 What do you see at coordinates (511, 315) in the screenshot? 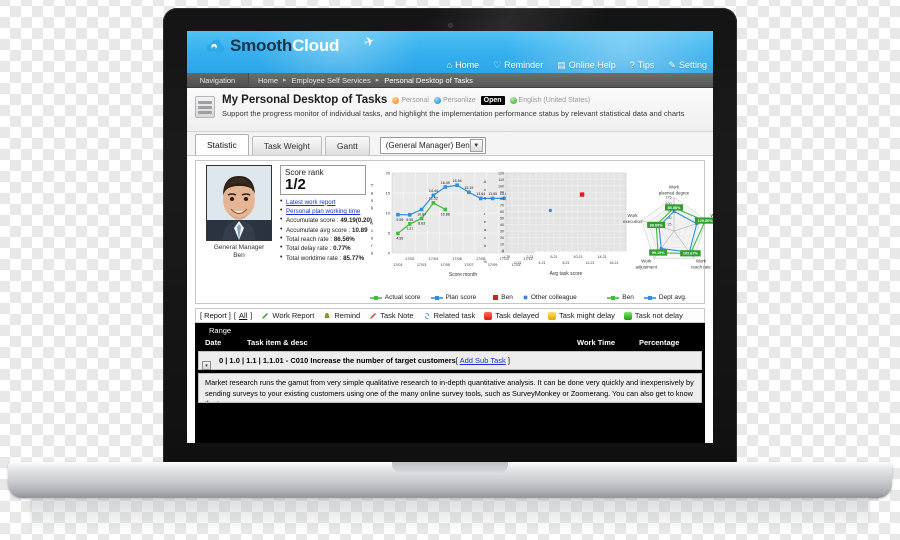
I see `action-task-delayed: Task delayed` at bounding box center [511, 315].